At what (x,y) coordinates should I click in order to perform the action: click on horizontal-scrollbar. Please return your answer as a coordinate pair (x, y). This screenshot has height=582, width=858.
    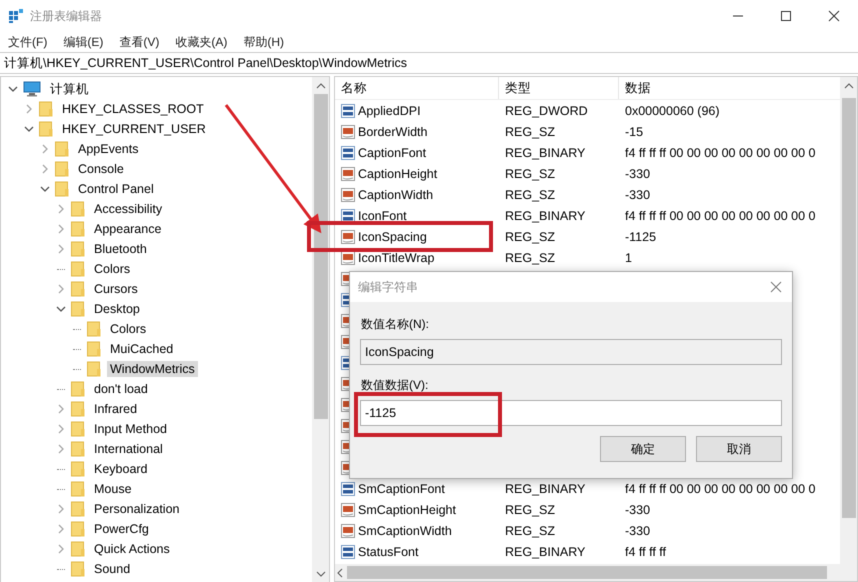
    Looking at the image, I should click on (596, 572).